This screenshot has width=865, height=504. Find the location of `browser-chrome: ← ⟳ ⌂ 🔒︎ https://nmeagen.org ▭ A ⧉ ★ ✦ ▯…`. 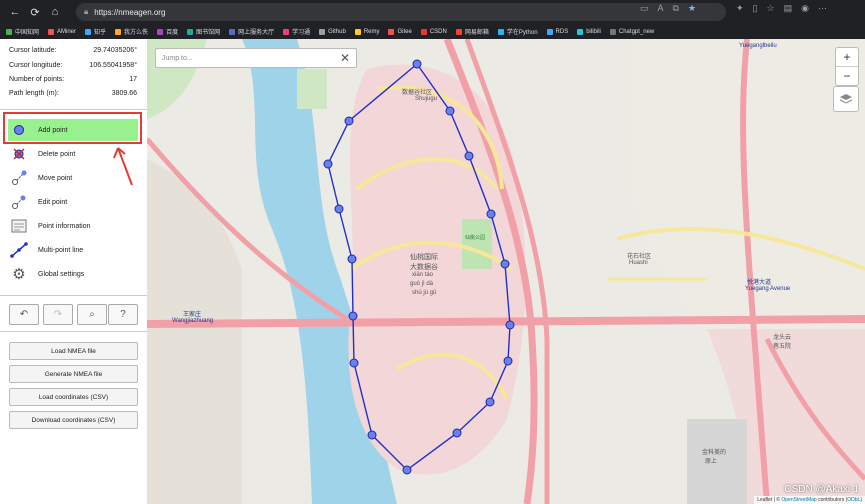

browser-chrome: ← ⟳ ⌂ 🔒︎ https://nmeagen.org ▭ A ⧉ ★ ✦ ▯… is located at coordinates (432, 19).